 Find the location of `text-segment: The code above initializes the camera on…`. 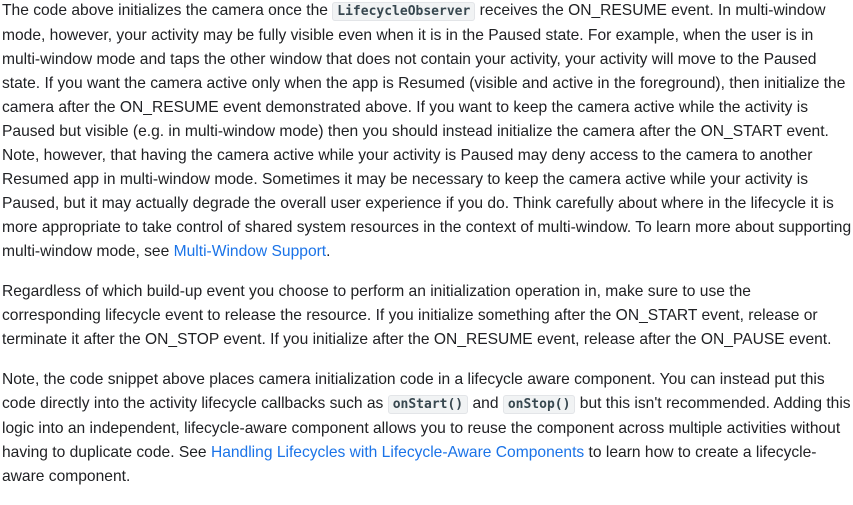

text-segment: The code above initializes the camera on… is located at coordinates (167, 10).